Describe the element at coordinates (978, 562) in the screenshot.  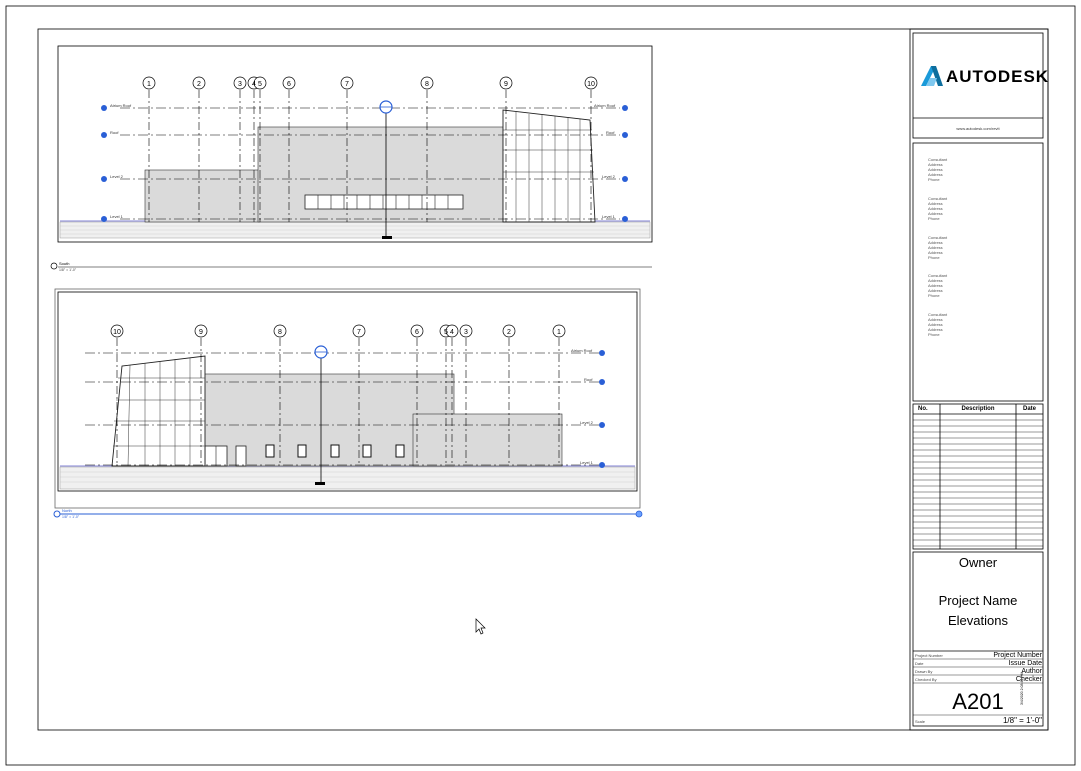
I see `owner-label: Owner` at that location.